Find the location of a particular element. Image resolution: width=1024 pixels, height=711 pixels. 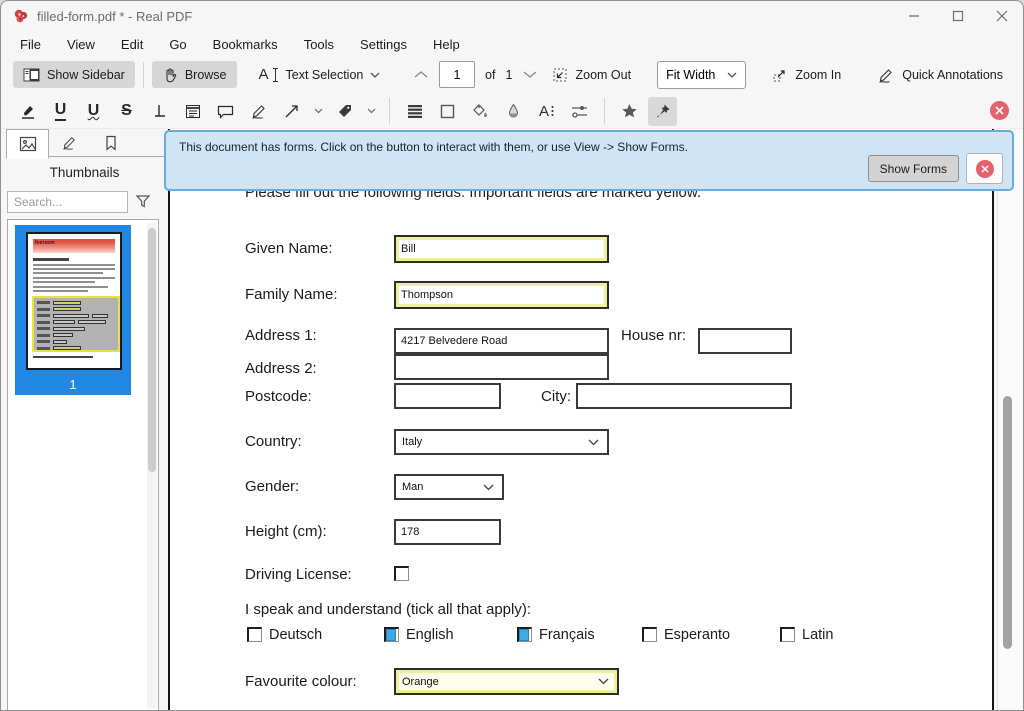

tab-bookmarks is located at coordinates (110, 142).